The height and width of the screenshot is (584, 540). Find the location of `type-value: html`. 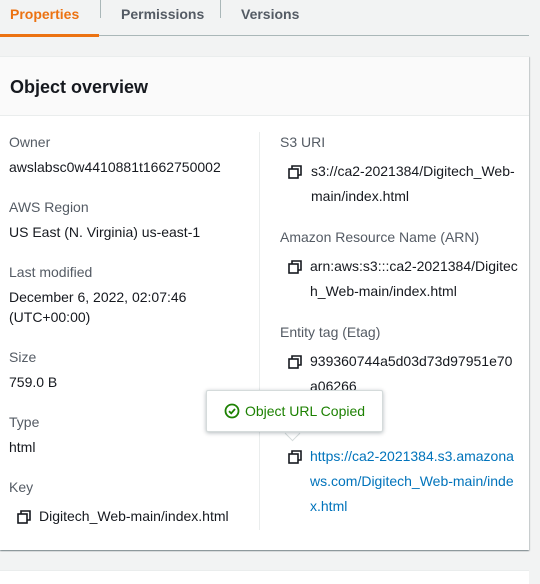

type-value: html is located at coordinates (22, 447).